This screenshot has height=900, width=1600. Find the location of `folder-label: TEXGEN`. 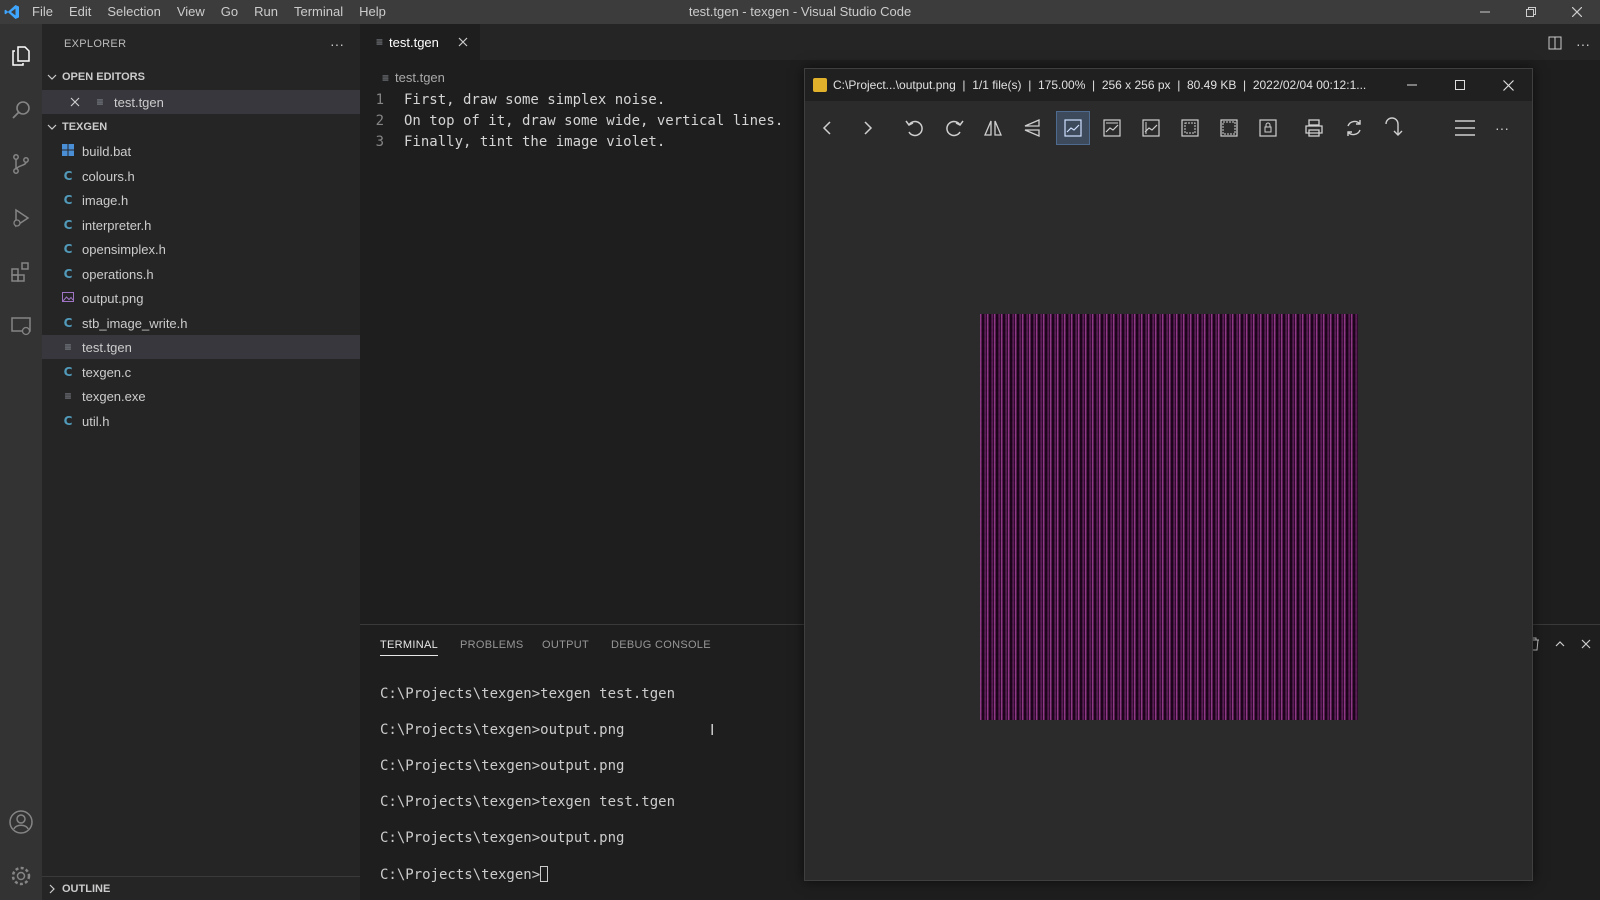

folder-label: TEXGEN is located at coordinates (85, 127).